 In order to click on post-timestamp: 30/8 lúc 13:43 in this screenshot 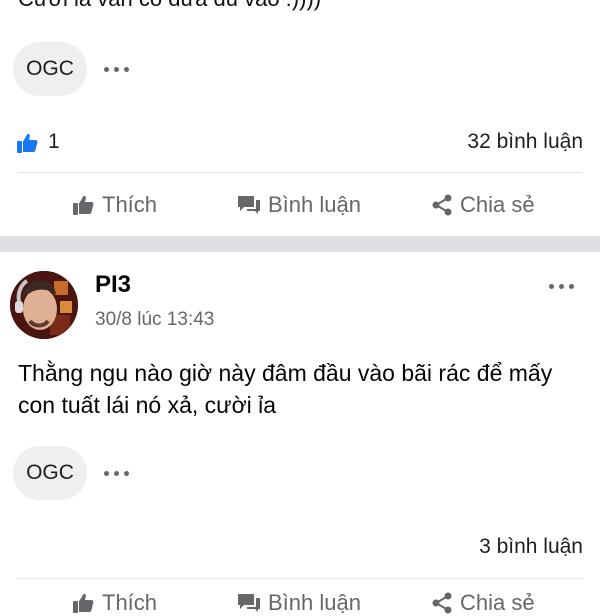, I will do `click(154, 320)`.